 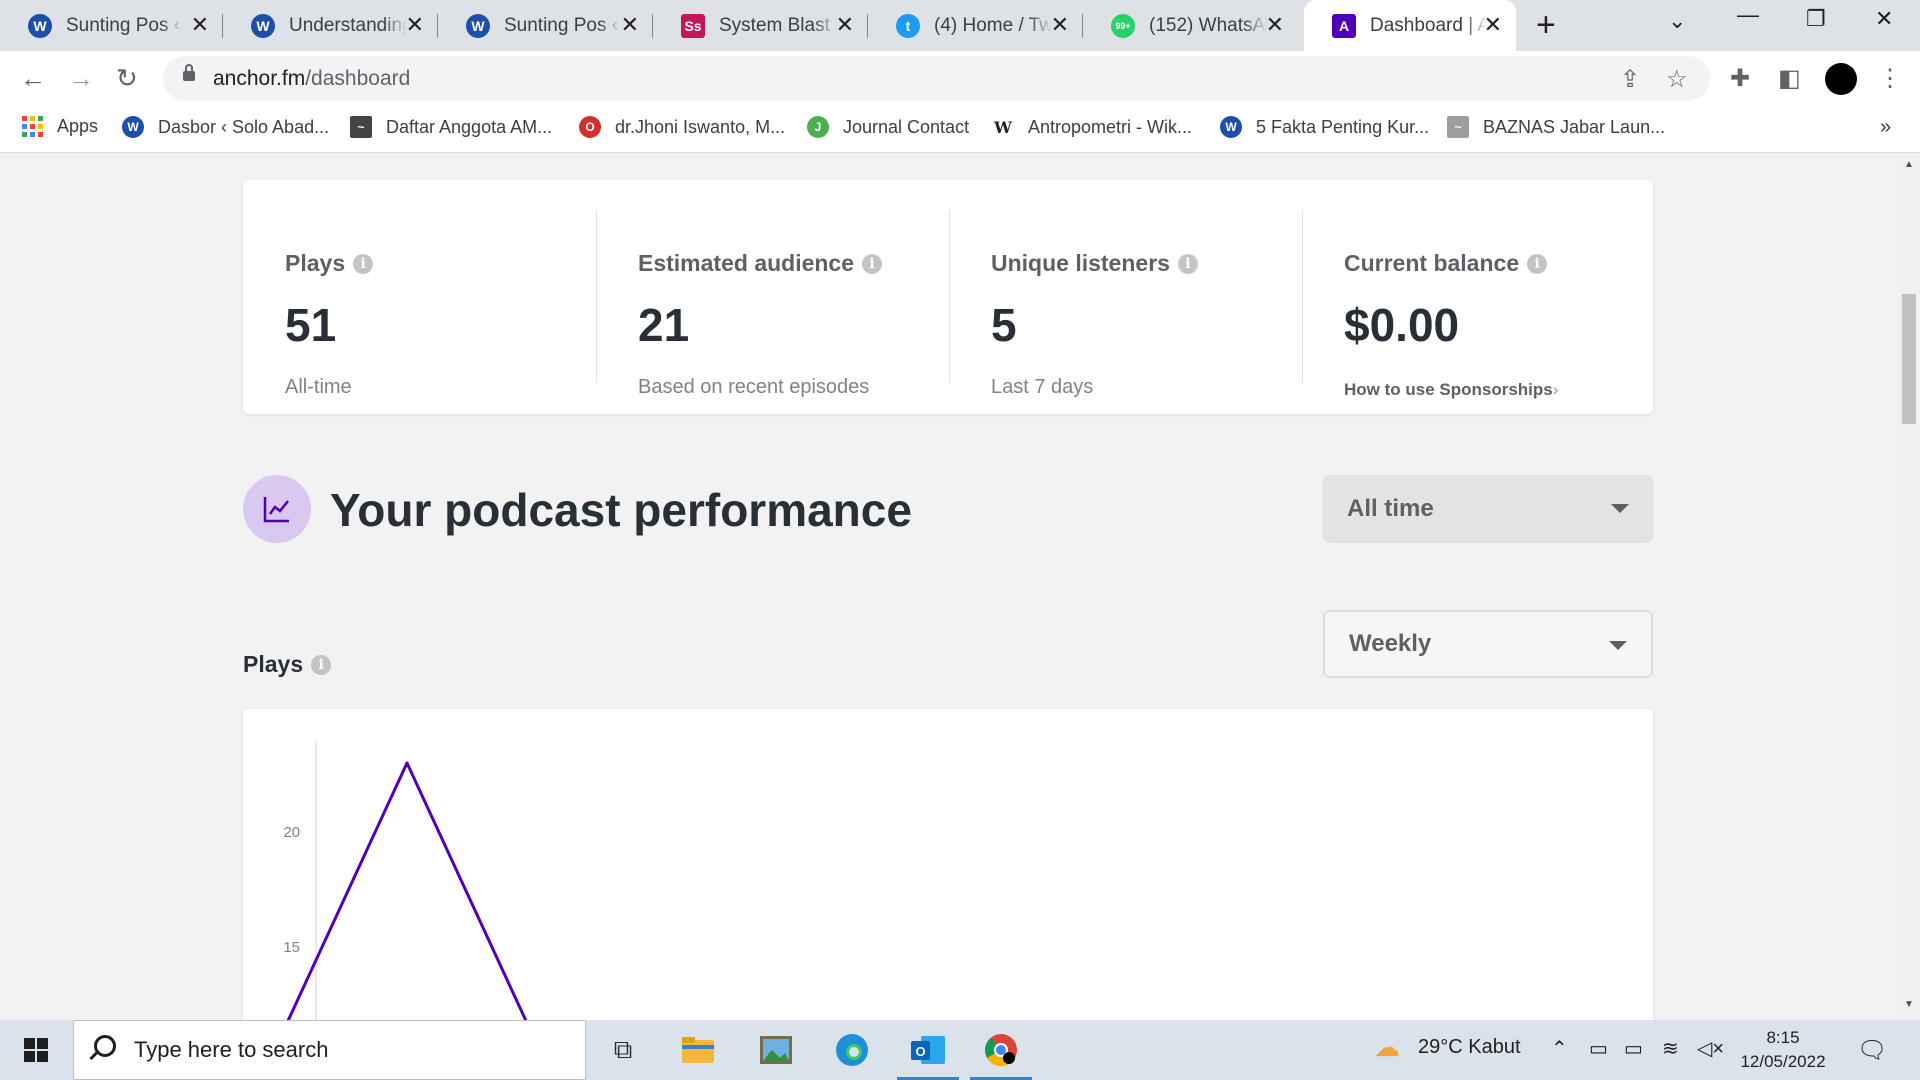 I want to click on plays-chart-label: Plays i, so click(x=287, y=664).